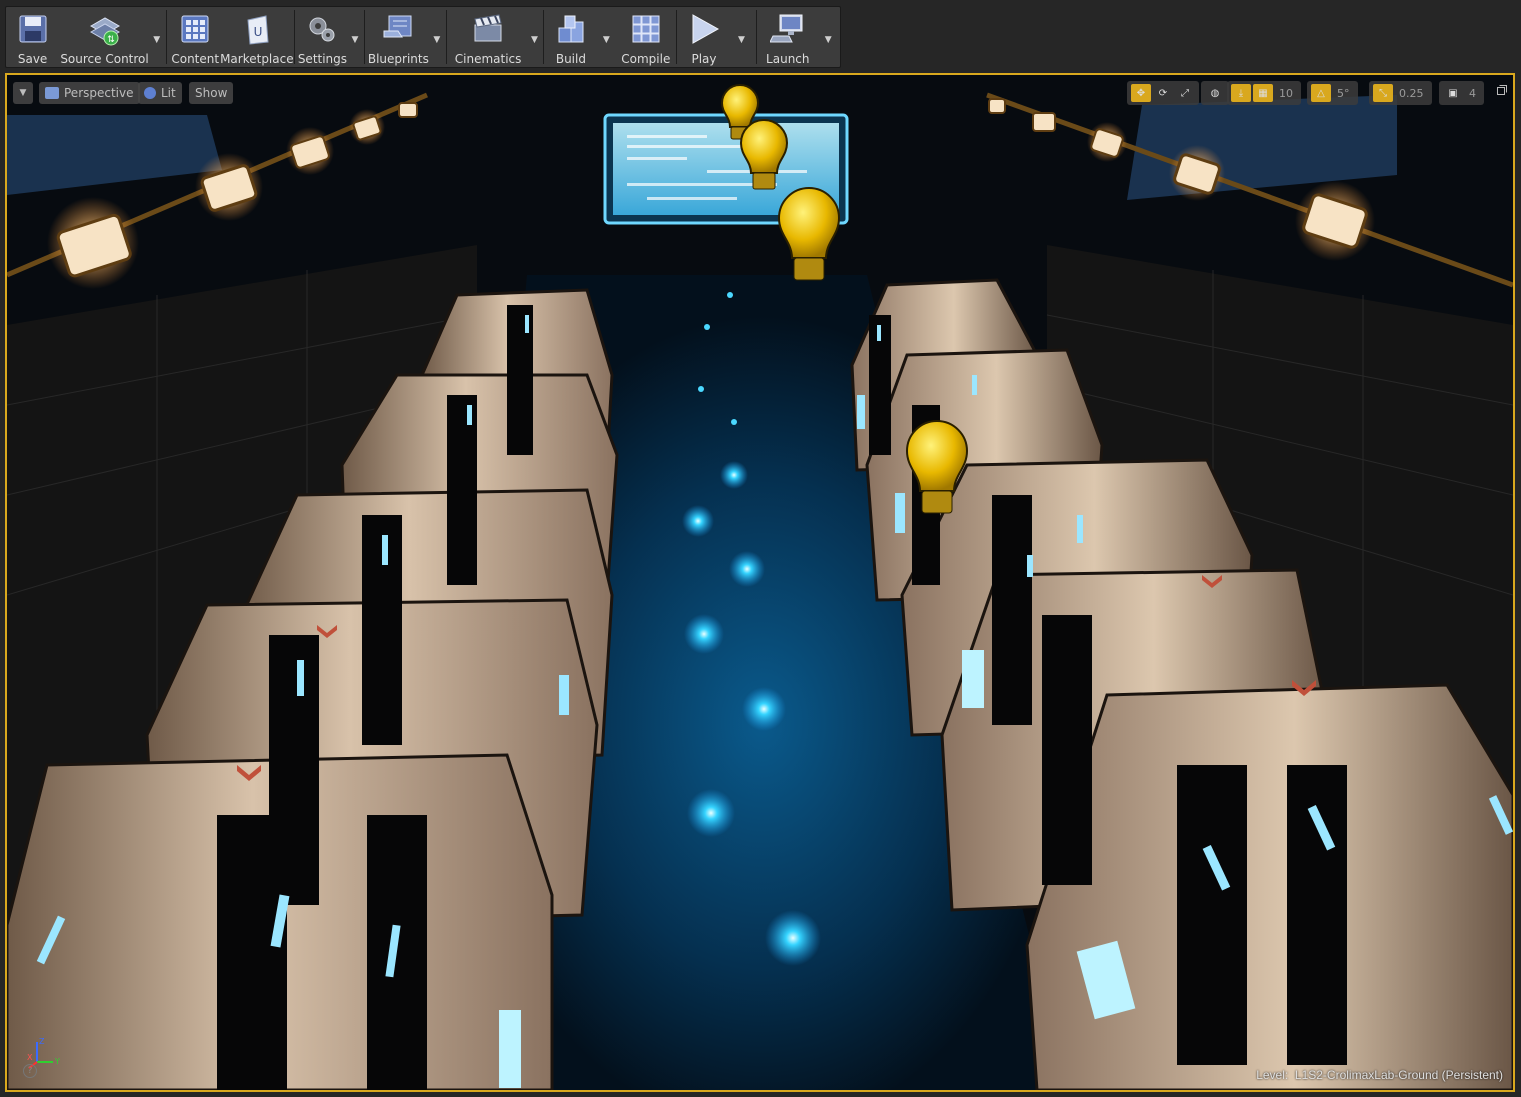 The image size is (1521, 1097). I want to click on settings-icon, so click(322, 29).